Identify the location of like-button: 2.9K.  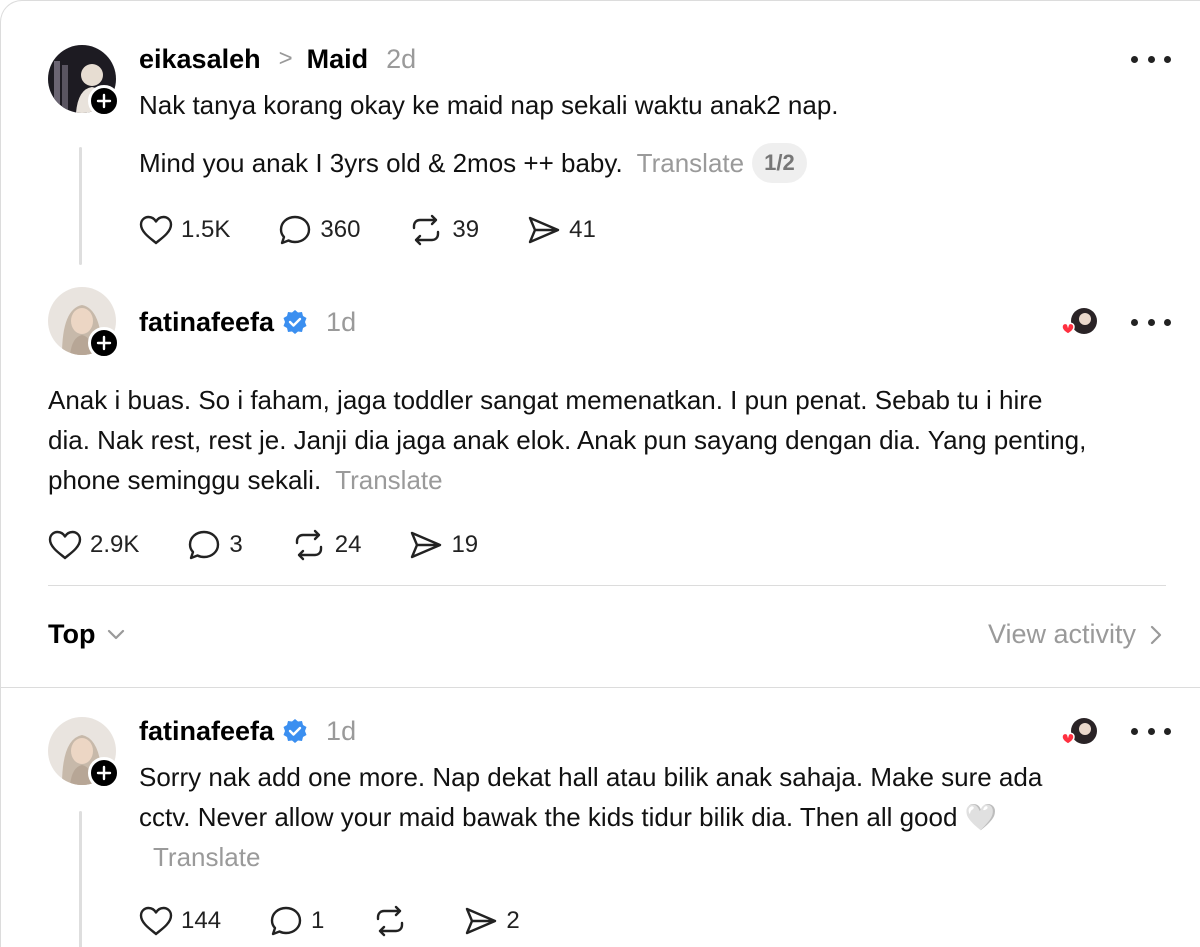
(93, 545).